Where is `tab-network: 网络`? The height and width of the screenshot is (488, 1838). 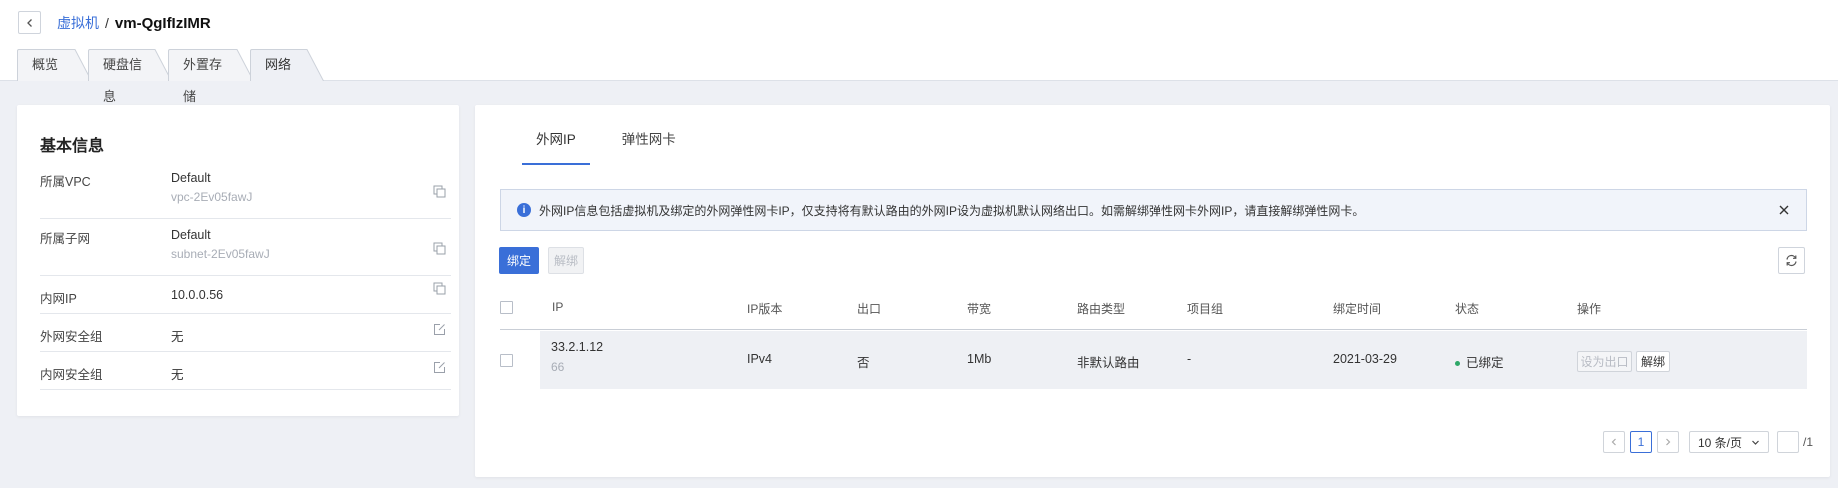
tab-network: 网络 is located at coordinates (287, 65).